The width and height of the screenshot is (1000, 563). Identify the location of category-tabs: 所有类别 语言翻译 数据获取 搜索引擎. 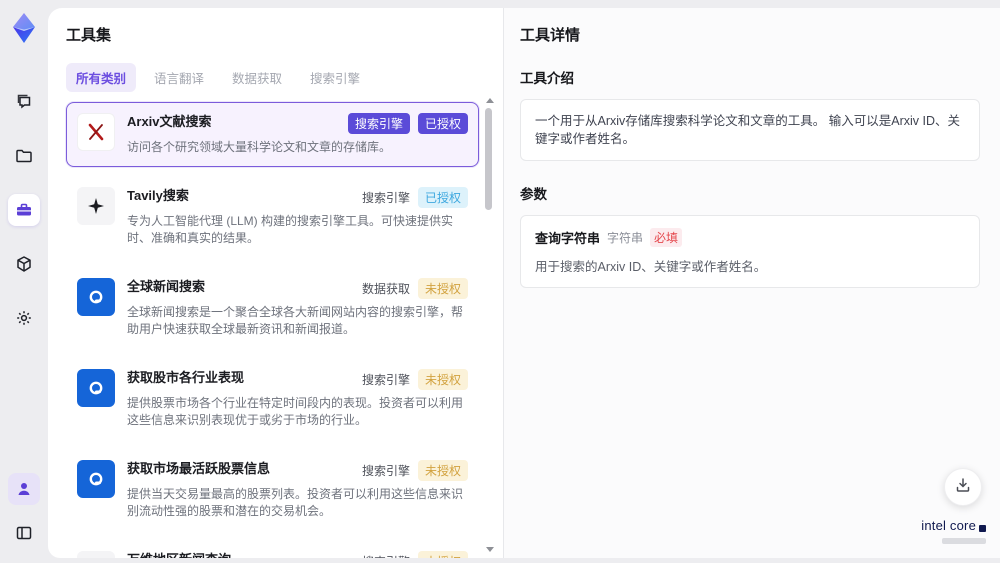
(284, 77).